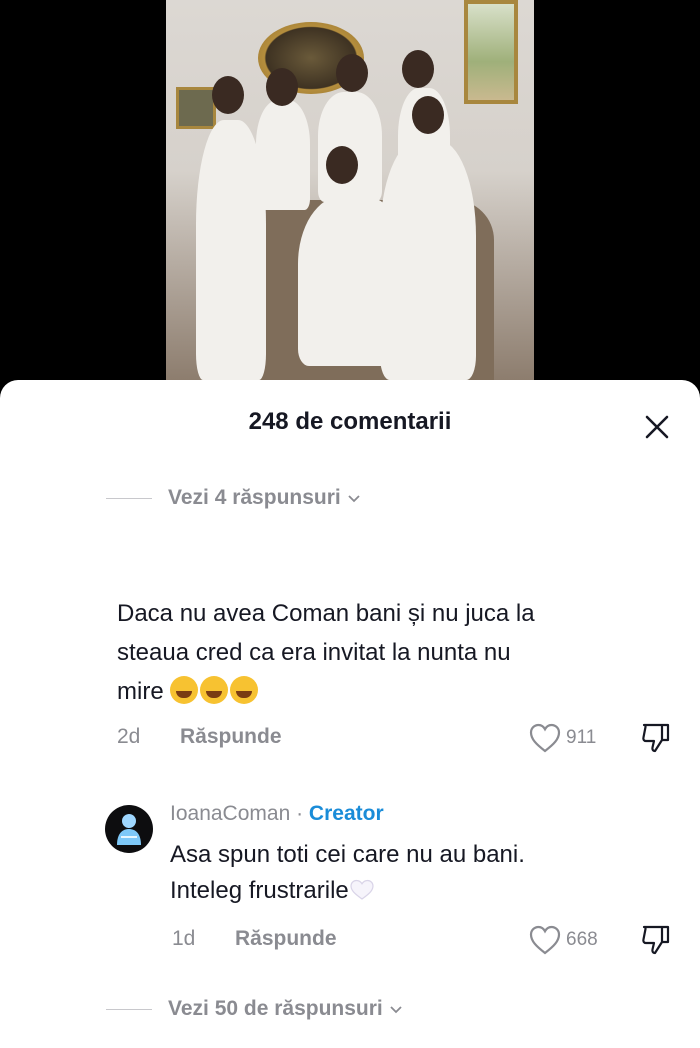 The width and height of the screenshot is (700, 1048). What do you see at coordinates (410, 891) in the screenshot?
I see `reply-line-last: Inteleg frustrarile` at bounding box center [410, 891].